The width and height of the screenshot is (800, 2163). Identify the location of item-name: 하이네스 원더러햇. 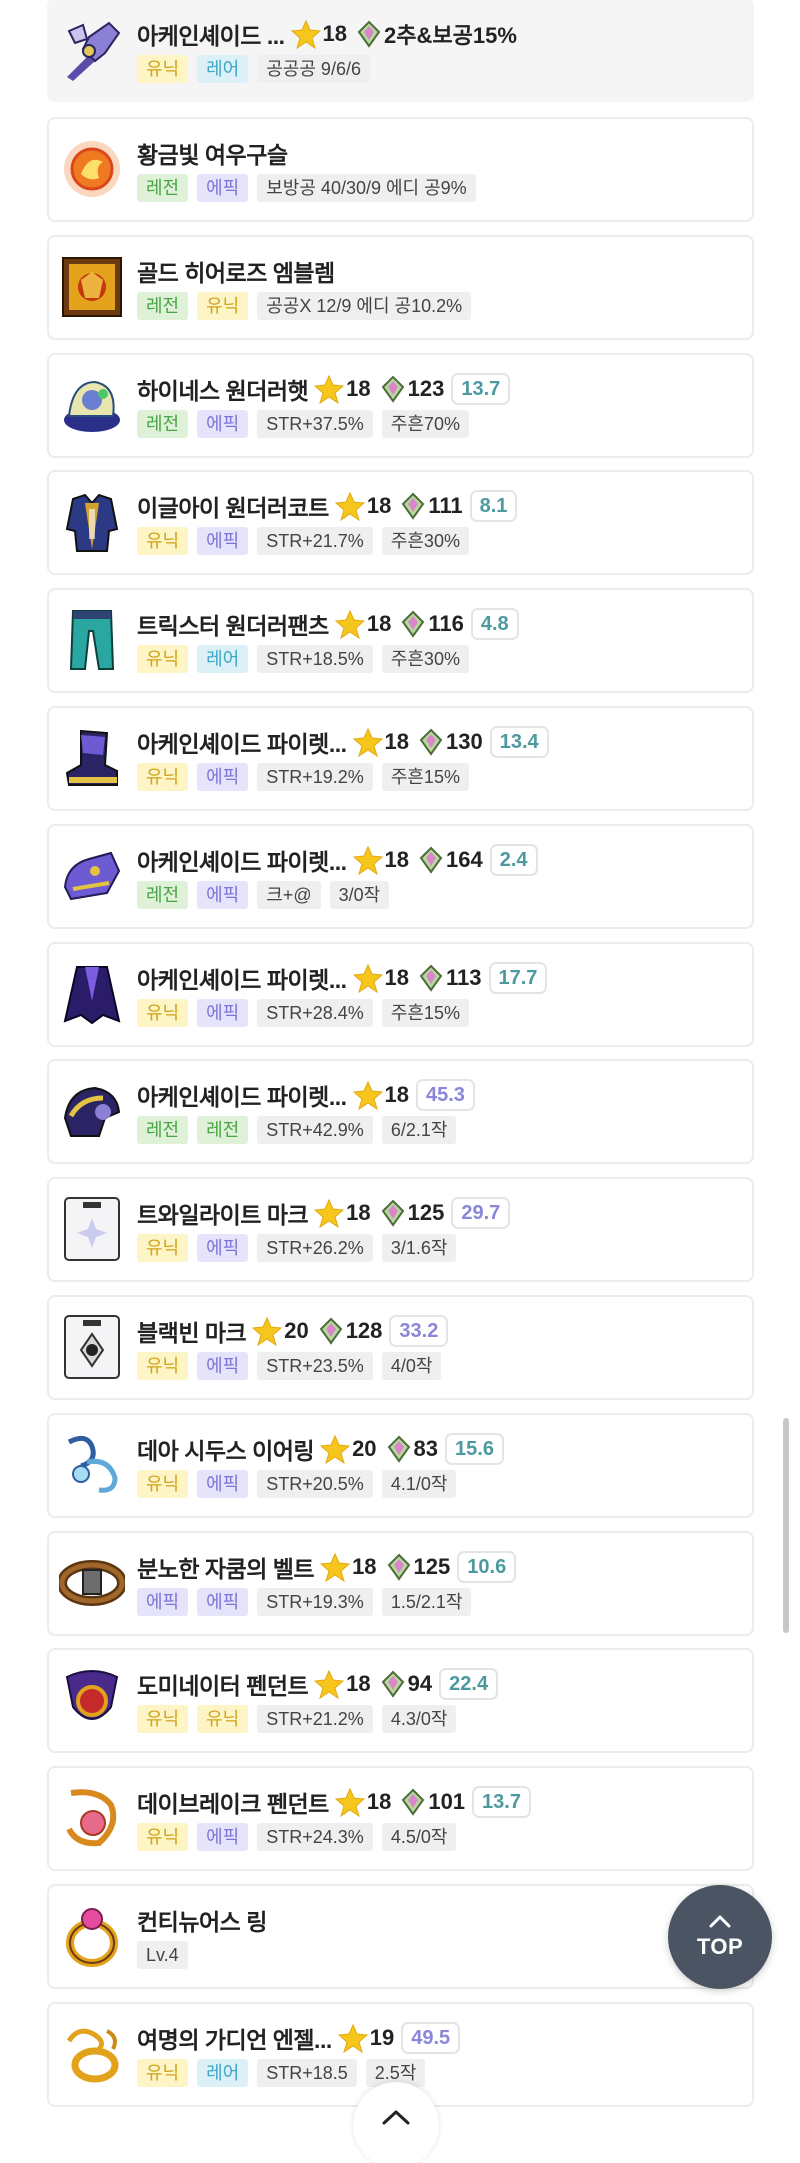
(223, 391).